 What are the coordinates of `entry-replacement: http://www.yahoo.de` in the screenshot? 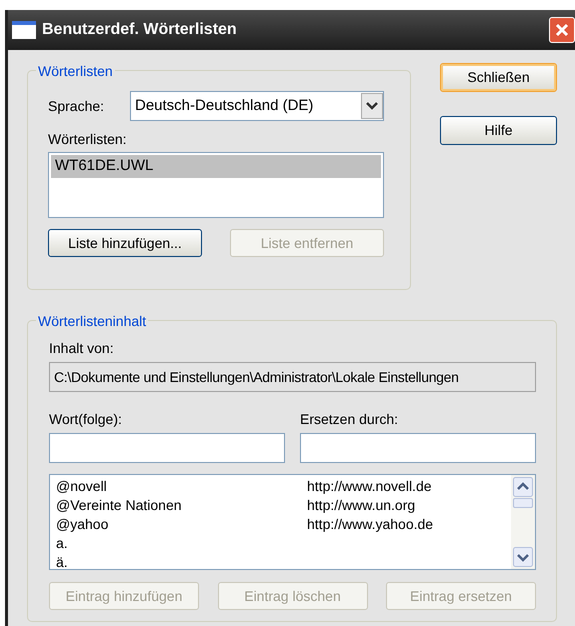 It's located at (370, 524).